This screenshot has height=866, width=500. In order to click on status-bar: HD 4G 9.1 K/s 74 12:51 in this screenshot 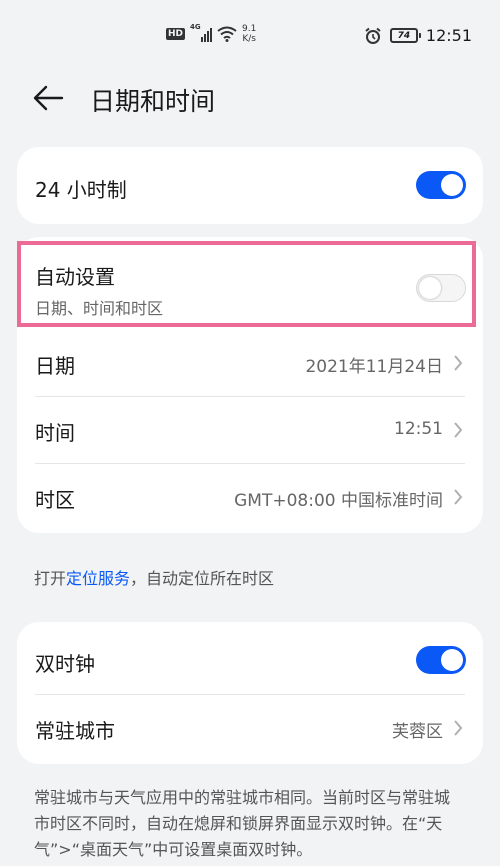, I will do `click(250, 36)`.